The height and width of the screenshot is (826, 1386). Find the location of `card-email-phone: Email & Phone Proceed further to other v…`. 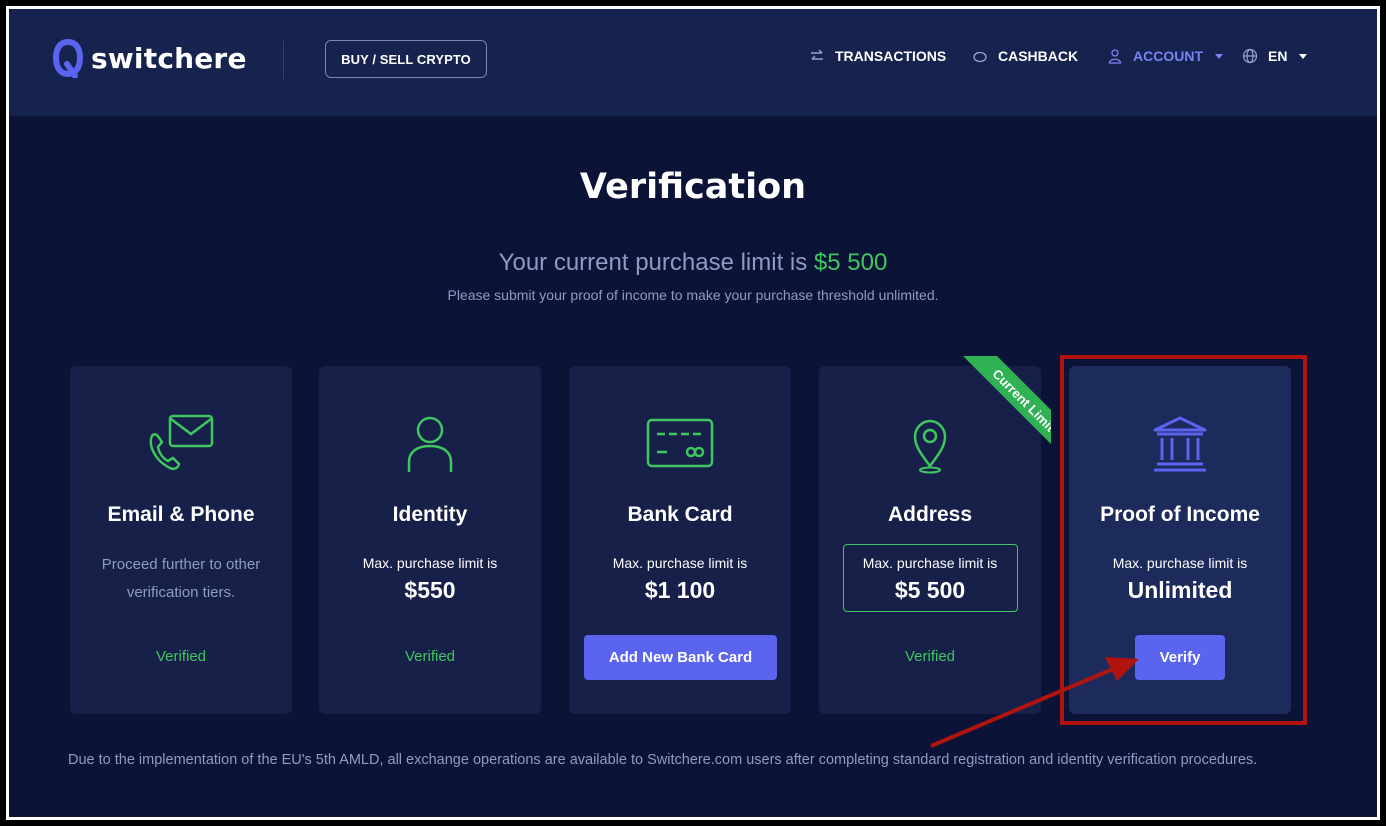

card-email-phone: Email & Phone Proceed further to other v… is located at coordinates (181, 540).